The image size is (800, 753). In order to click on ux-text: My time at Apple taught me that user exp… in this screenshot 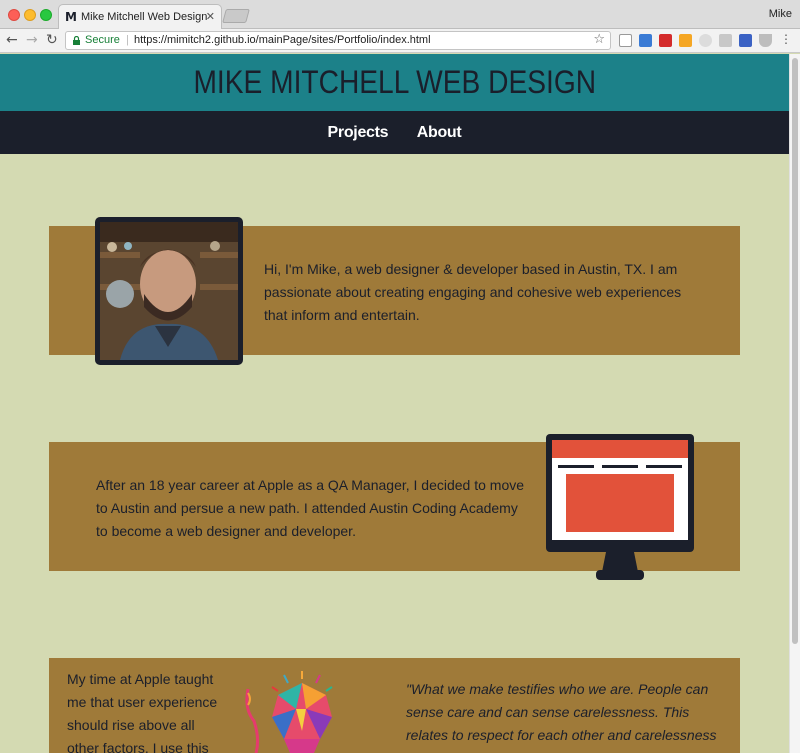, I will do `click(142, 712)`.